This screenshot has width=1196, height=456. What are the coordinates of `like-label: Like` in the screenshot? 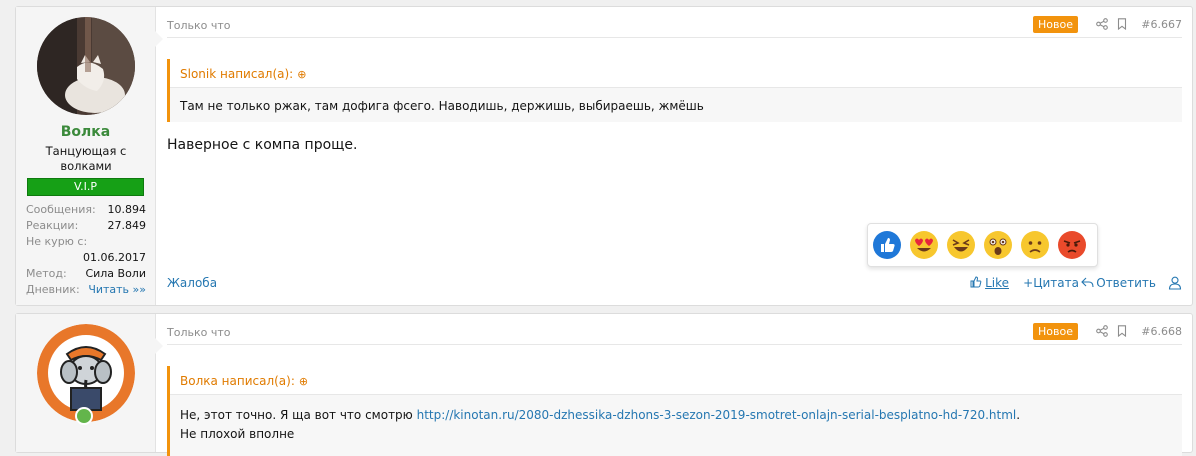 It's located at (997, 283).